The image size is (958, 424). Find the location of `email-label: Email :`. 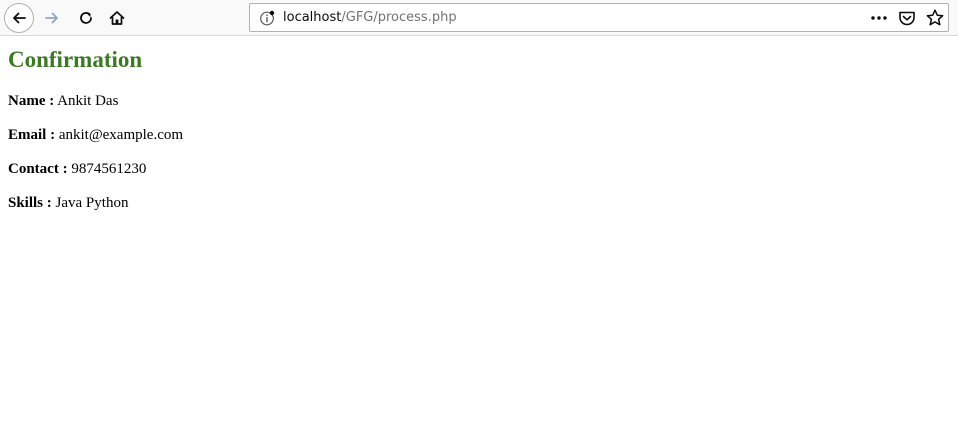

email-label: Email : is located at coordinates (32, 135).